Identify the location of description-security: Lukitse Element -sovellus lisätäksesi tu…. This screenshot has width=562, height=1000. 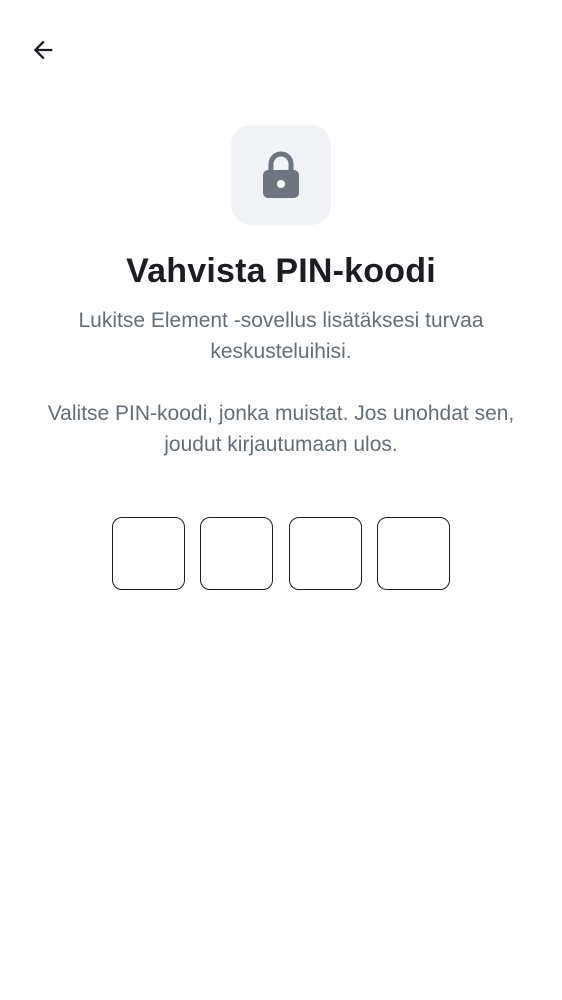
(281, 336).